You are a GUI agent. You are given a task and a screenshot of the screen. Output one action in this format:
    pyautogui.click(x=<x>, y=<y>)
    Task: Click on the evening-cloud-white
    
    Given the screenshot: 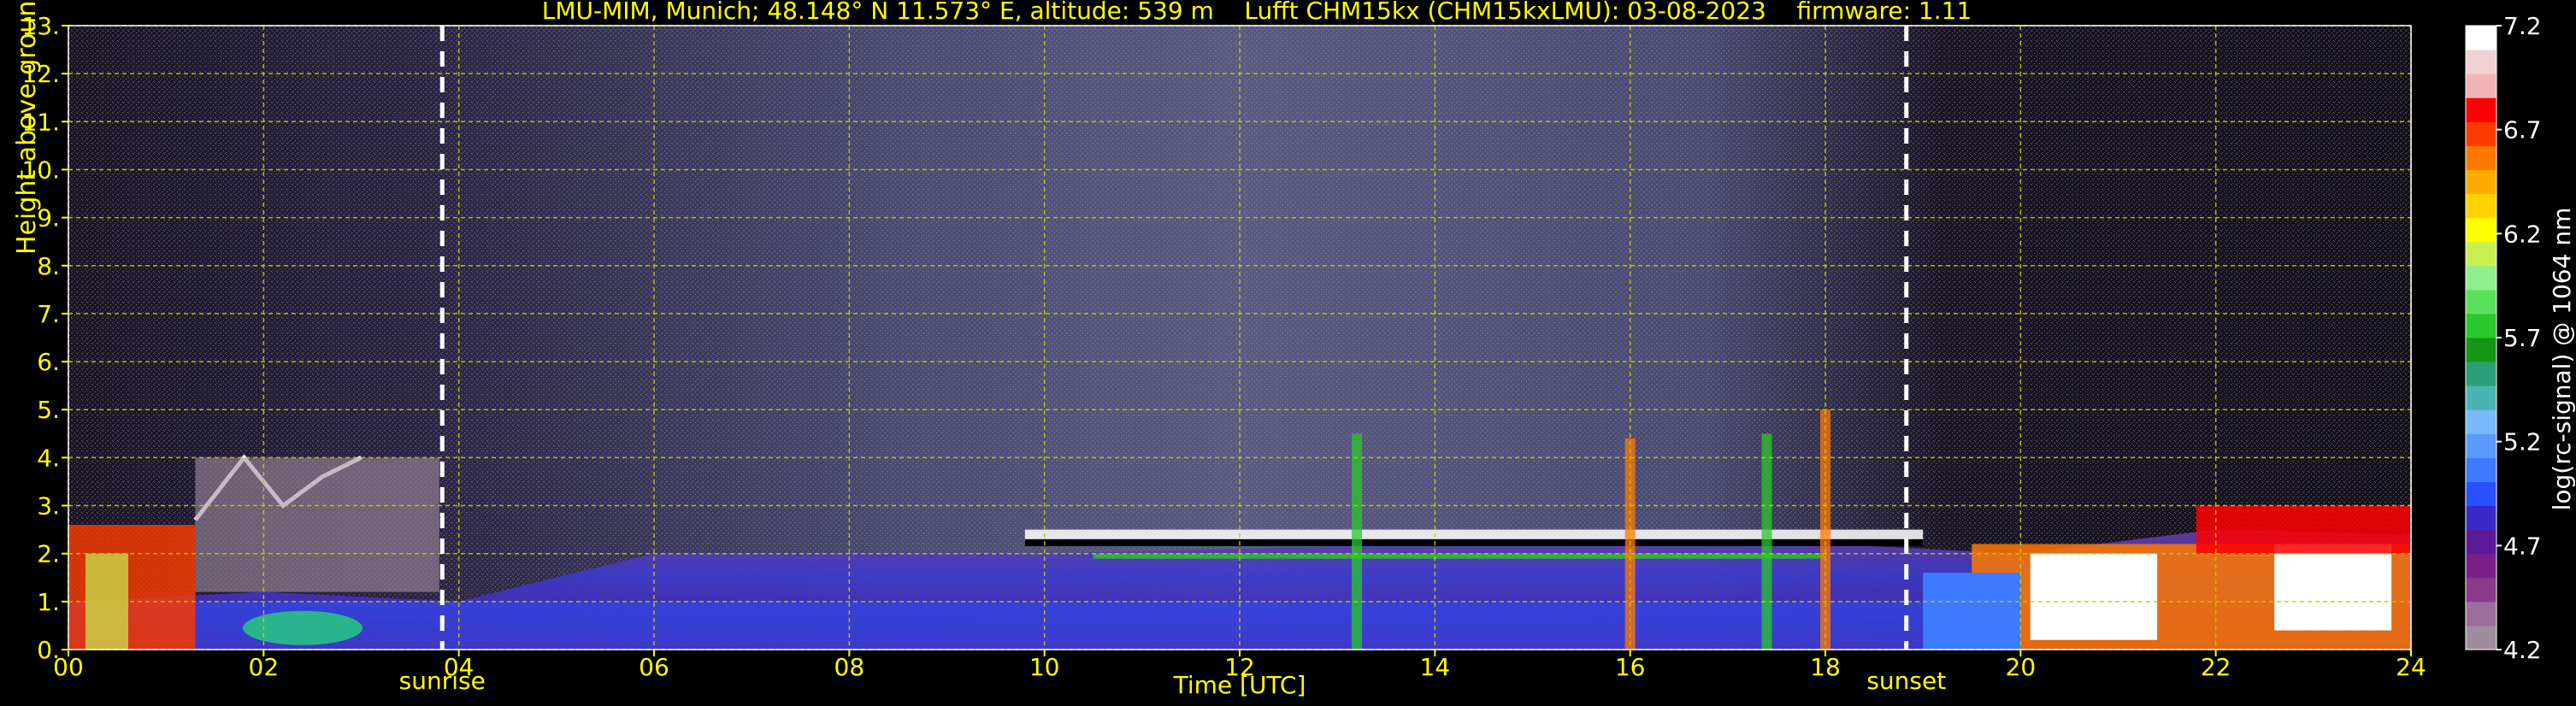 What is the action you would take?
    pyautogui.click(x=2094, y=596)
    